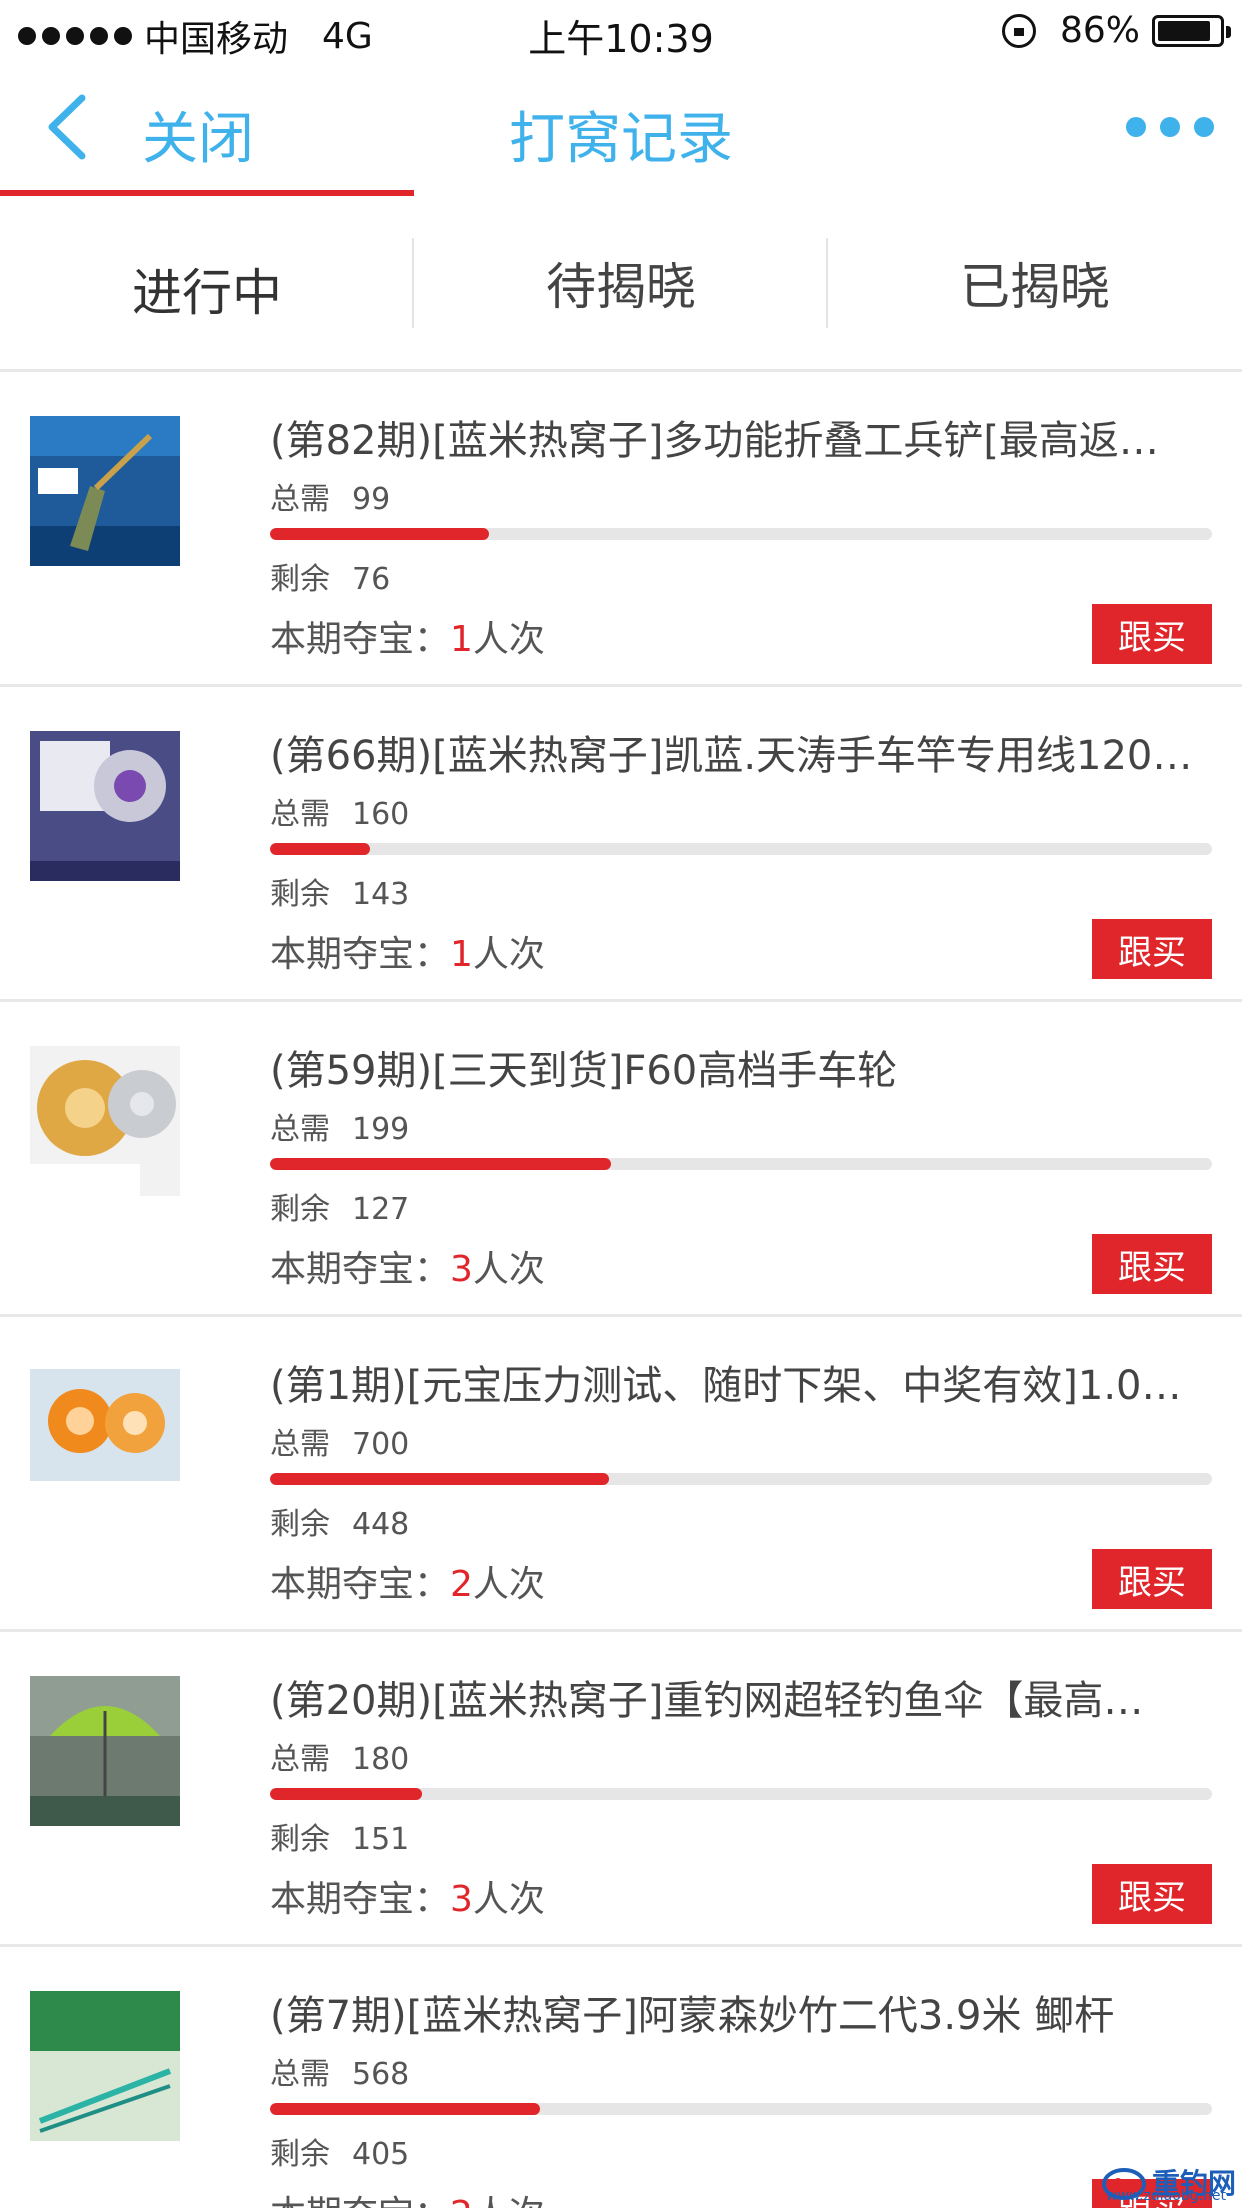 The width and height of the screenshot is (1242, 2208). What do you see at coordinates (381, 2074) in the screenshot?
I see `total-need-value: 568` at bounding box center [381, 2074].